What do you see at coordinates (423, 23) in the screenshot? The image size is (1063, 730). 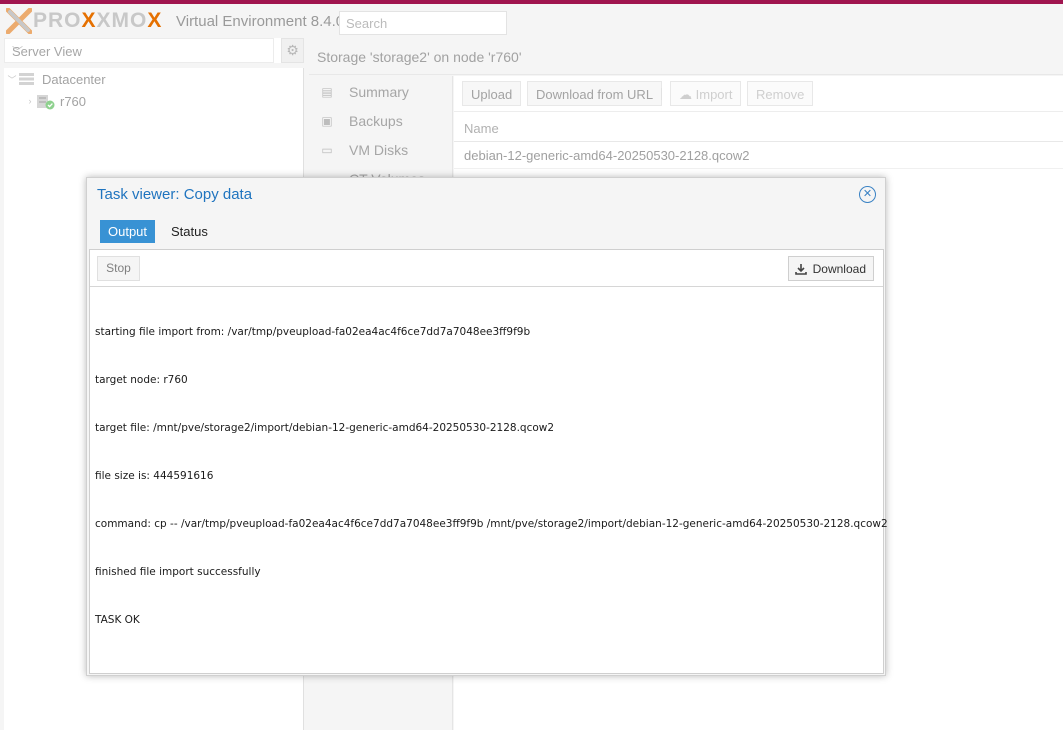 I see `search-input: Search` at bounding box center [423, 23].